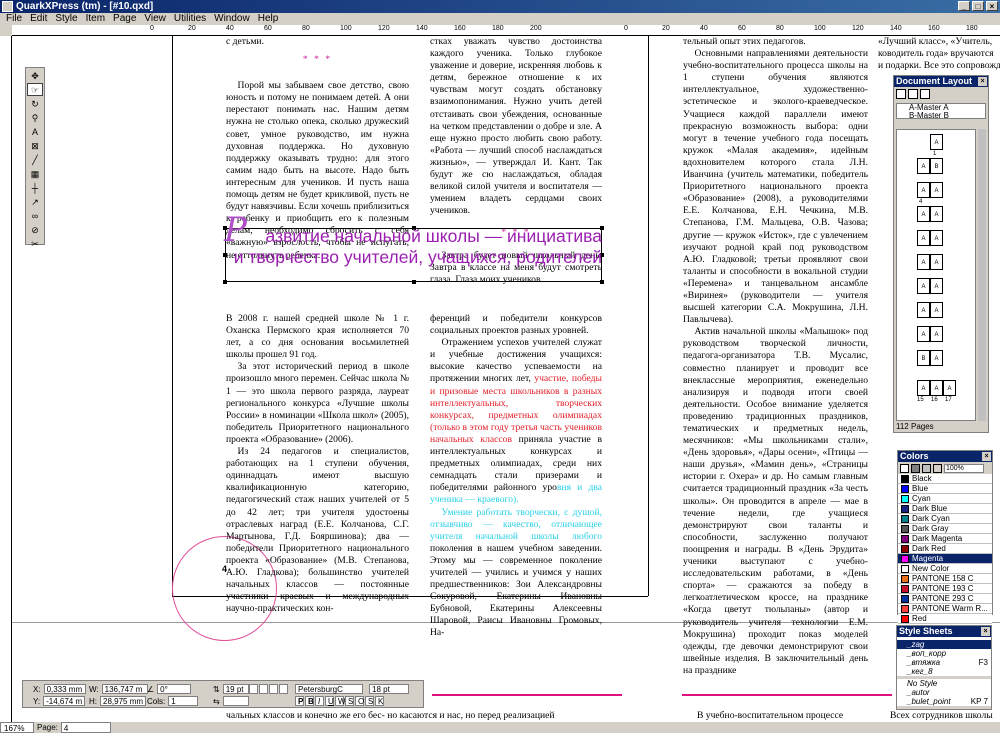  What do you see at coordinates (359, 701) in the screenshot?
I see `outline-button: O` at bounding box center [359, 701].